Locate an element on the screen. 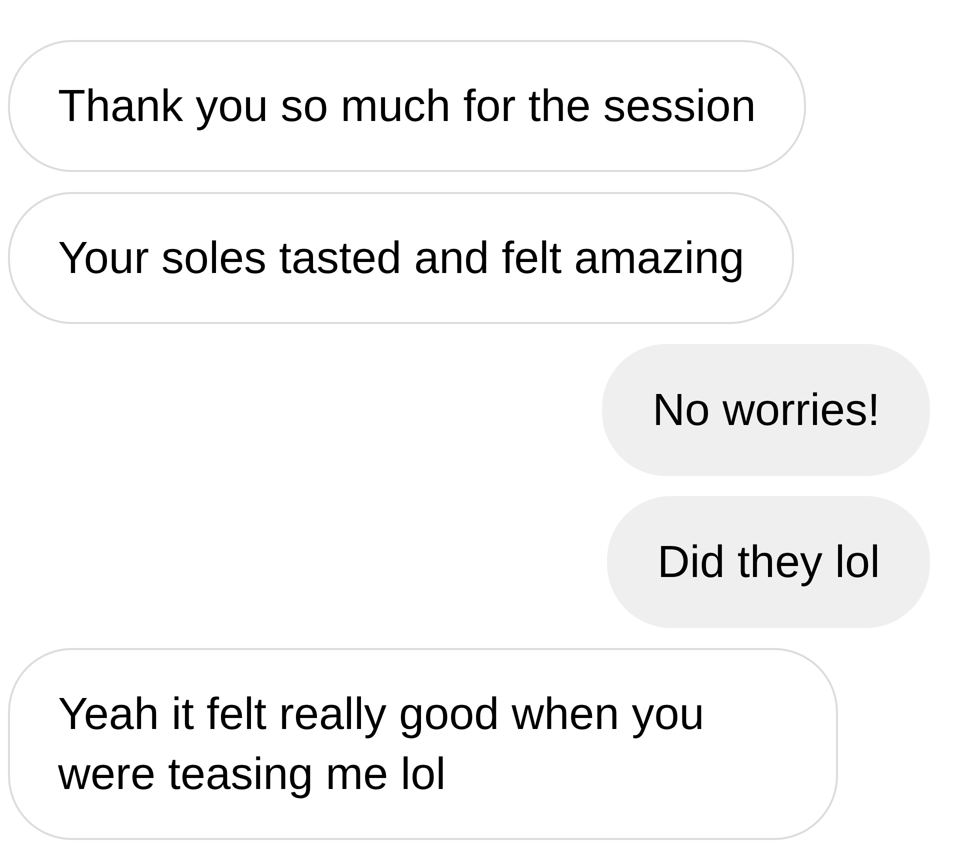  message-bubble: Your soles tasted and felt amazing is located at coordinates (401, 258).